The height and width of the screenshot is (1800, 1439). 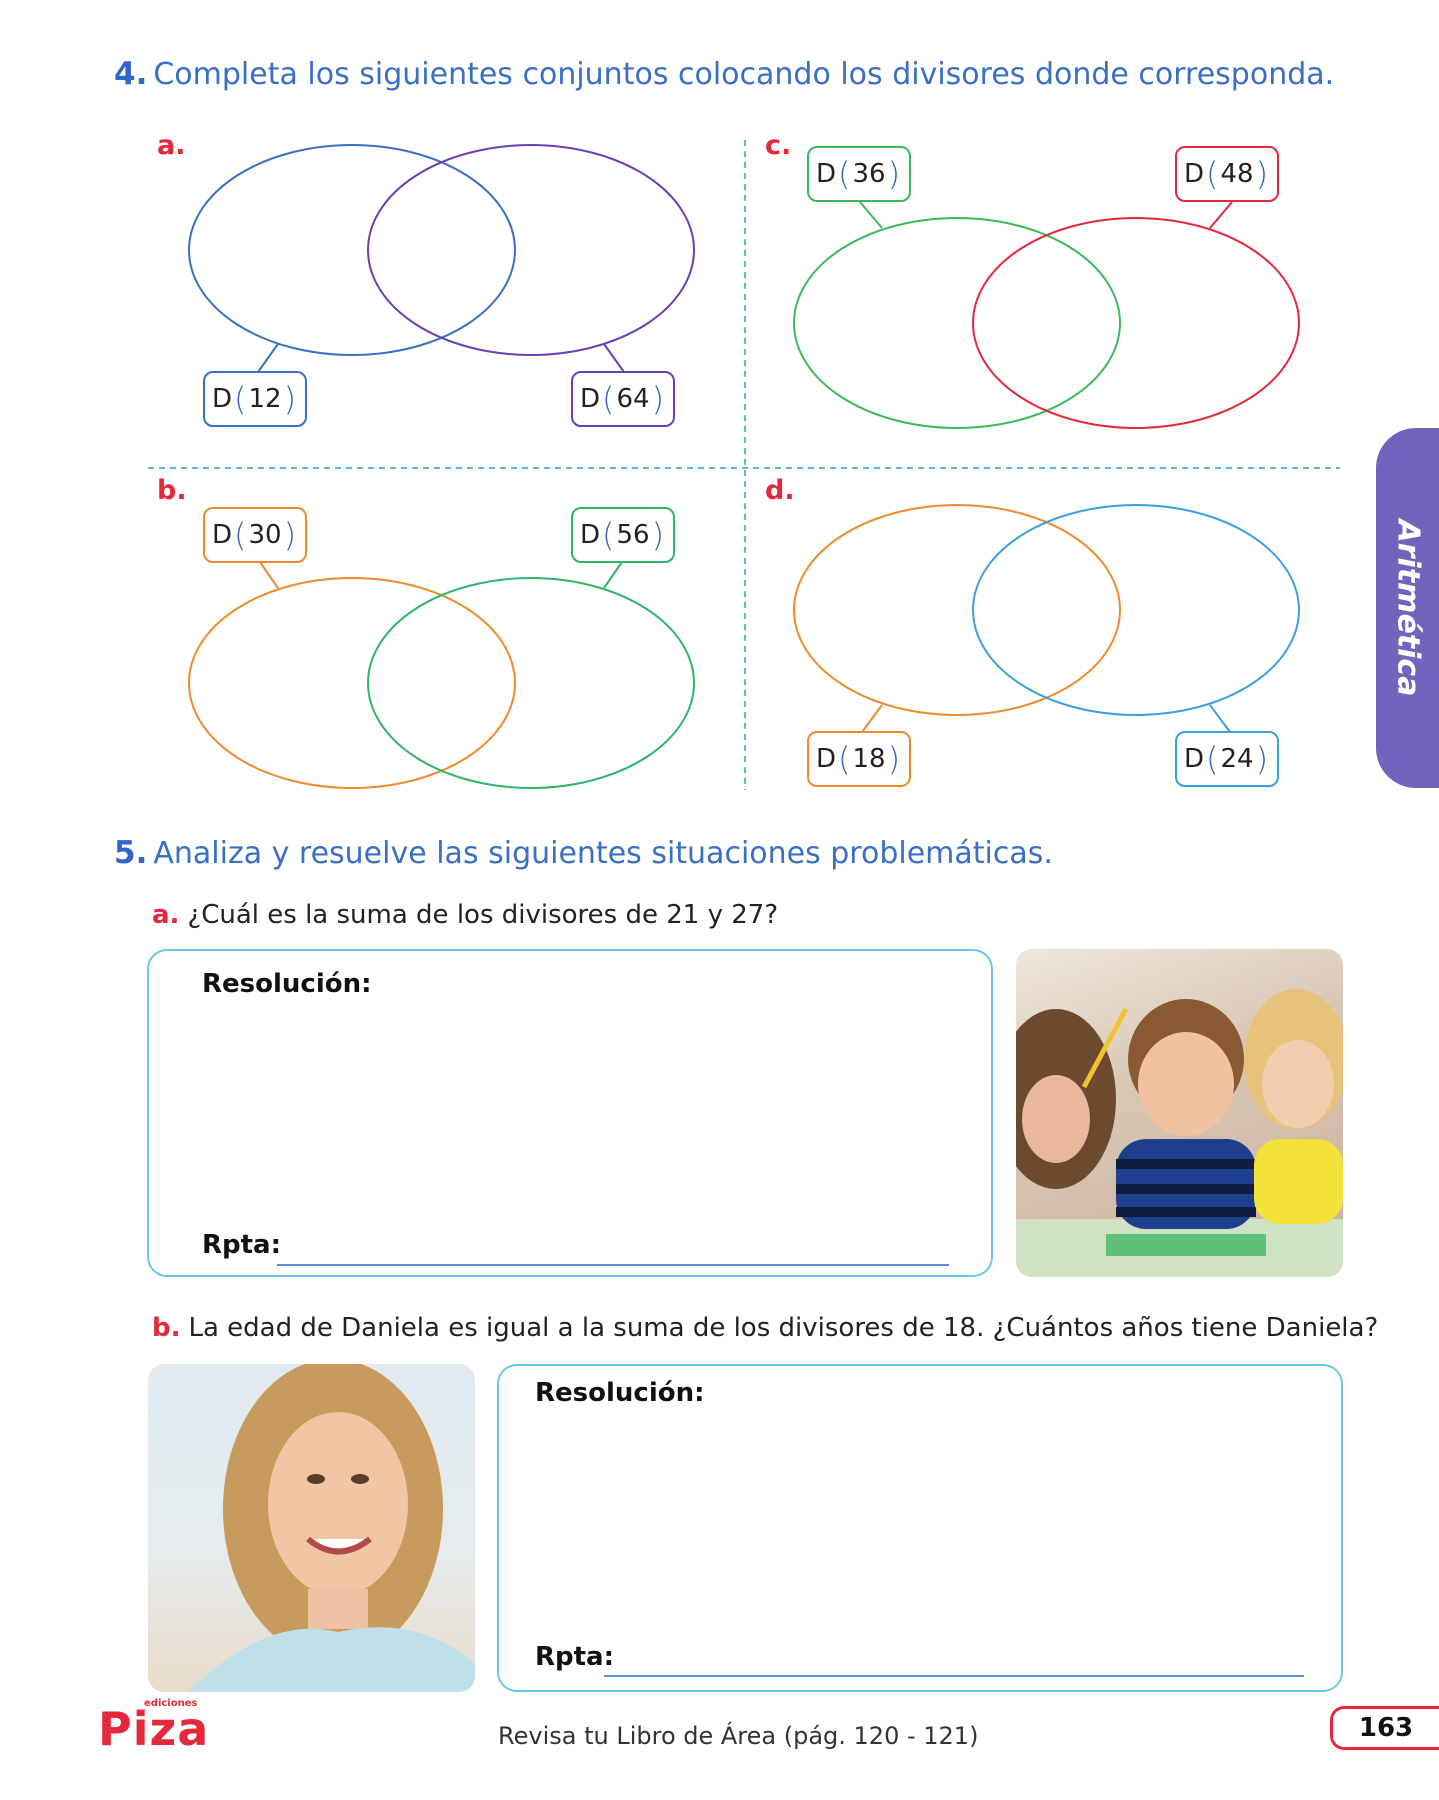 I want to click on divisor-label-c-left: D(36), so click(x=859, y=174).